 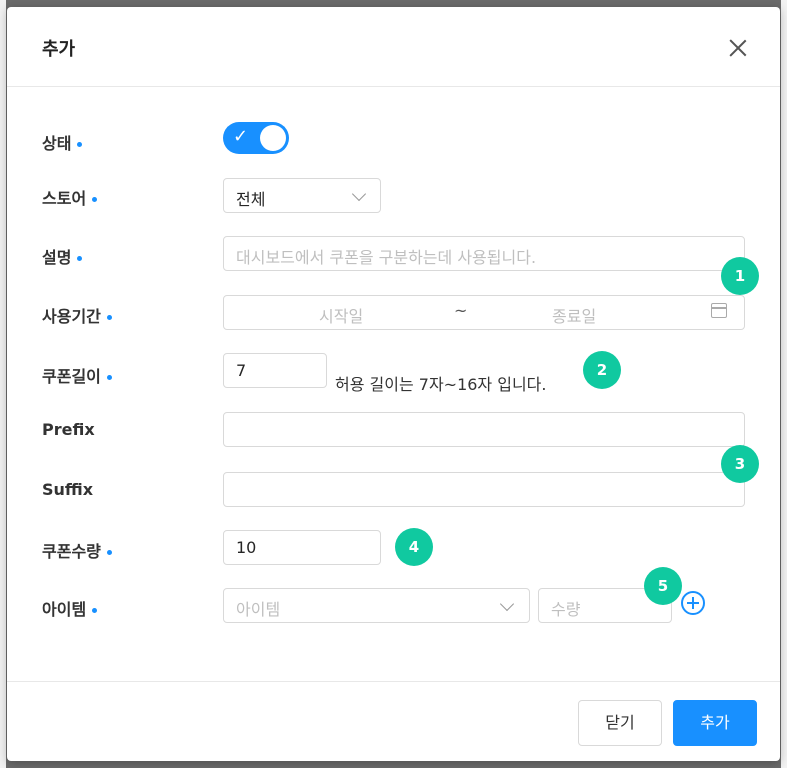 What do you see at coordinates (57, 257) in the screenshot?
I see `description-label-text: 설명` at bounding box center [57, 257].